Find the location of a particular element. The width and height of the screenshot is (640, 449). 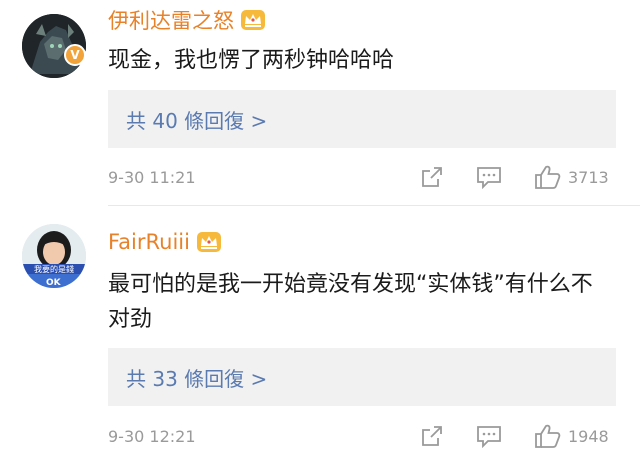

username: FairRuiii is located at coordinates (165, 242).